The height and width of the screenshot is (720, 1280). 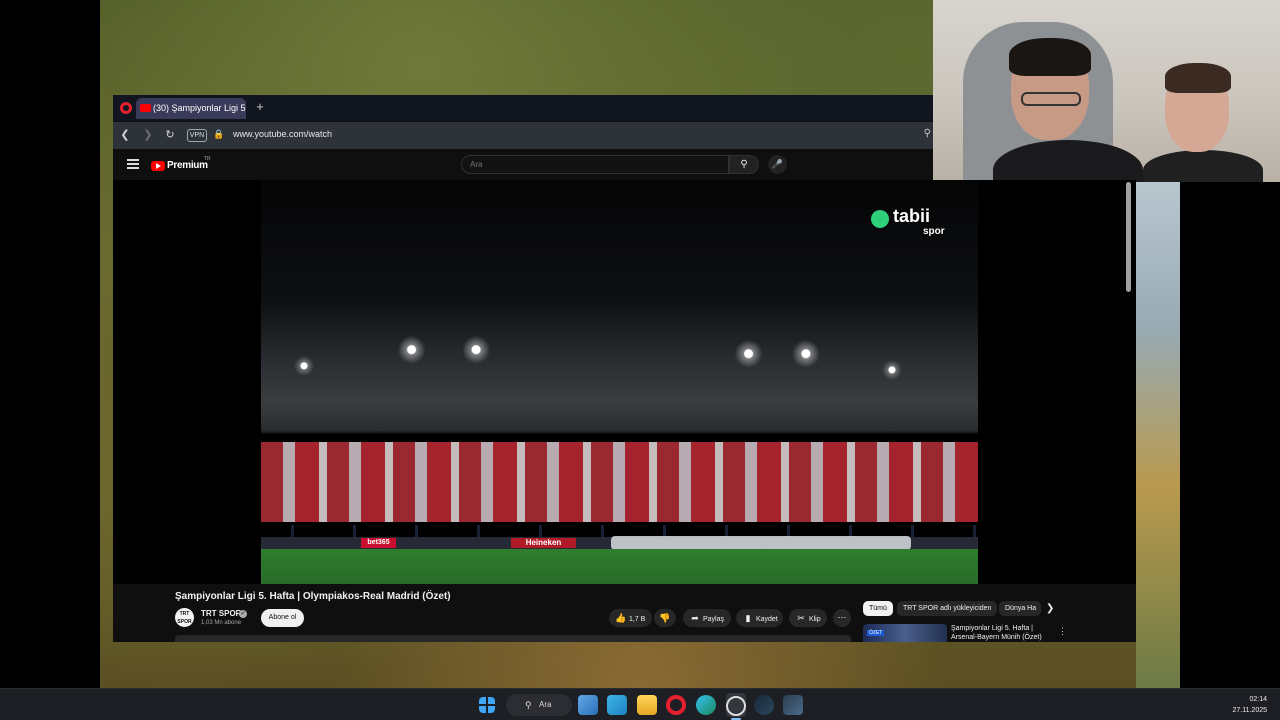 I want to click on starball-banner, so click(x=761, y=543).